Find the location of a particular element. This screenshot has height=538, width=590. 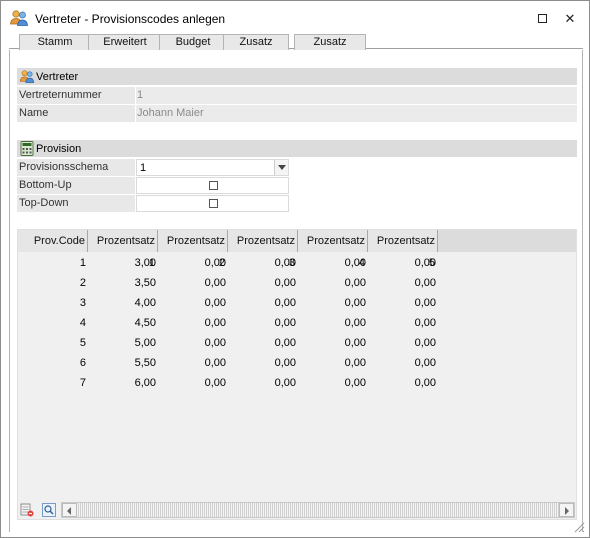

tab-erweitert: Erweitert is located at coordinates (125, 42).